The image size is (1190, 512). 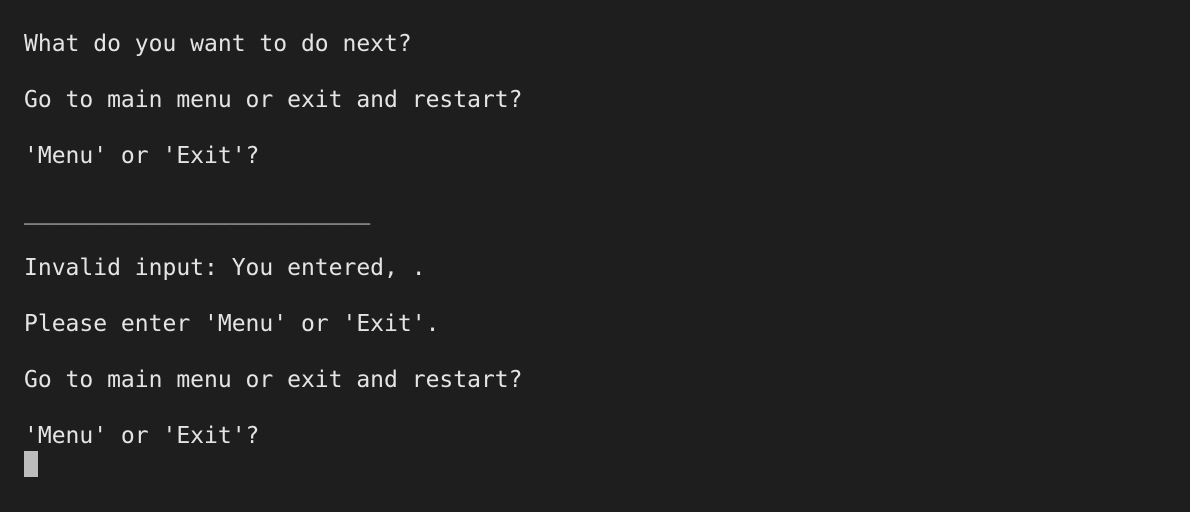 I want to click on prompt-options-repeat: Go to main menu or exit and restart?, so click(x=273, y=380).